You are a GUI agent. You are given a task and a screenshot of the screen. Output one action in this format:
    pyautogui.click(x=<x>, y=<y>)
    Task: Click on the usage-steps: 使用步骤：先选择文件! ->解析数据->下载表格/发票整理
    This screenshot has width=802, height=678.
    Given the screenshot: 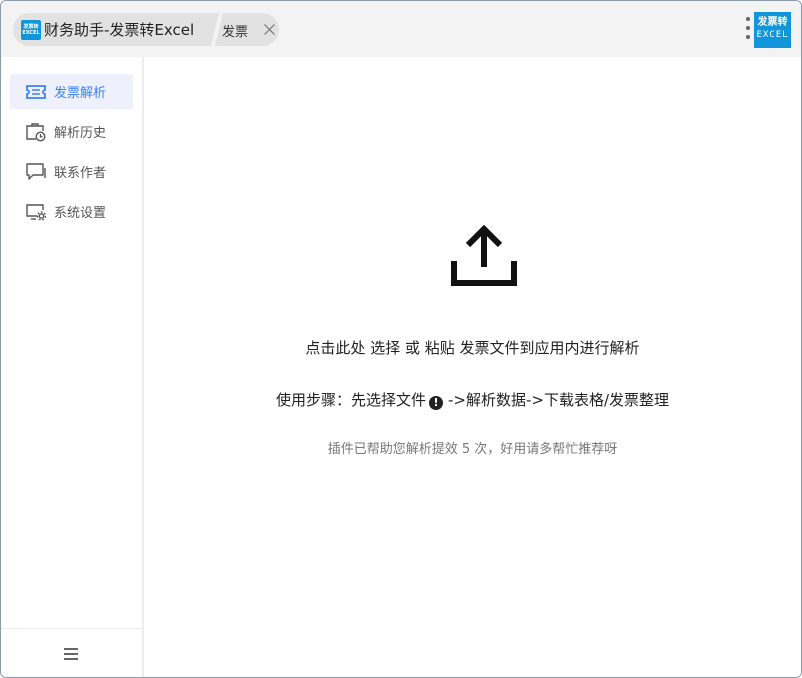 What is the action you would take?
    pyautogui.click(x=472, y=399)
    